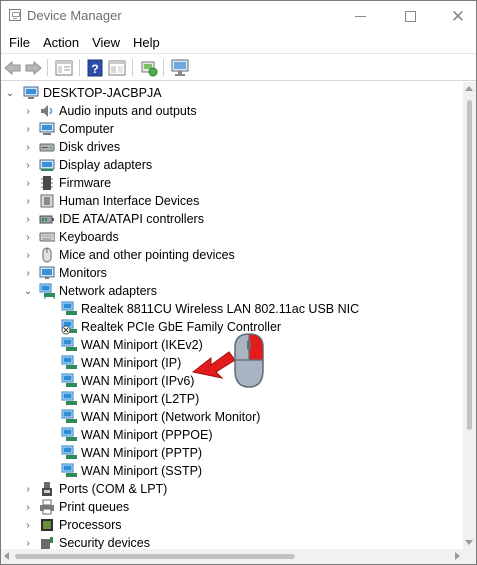  What do you see at coordinates (213, 365) in the screenshot?
I see `red-arrow-icon` at bounding box center [213, 365].